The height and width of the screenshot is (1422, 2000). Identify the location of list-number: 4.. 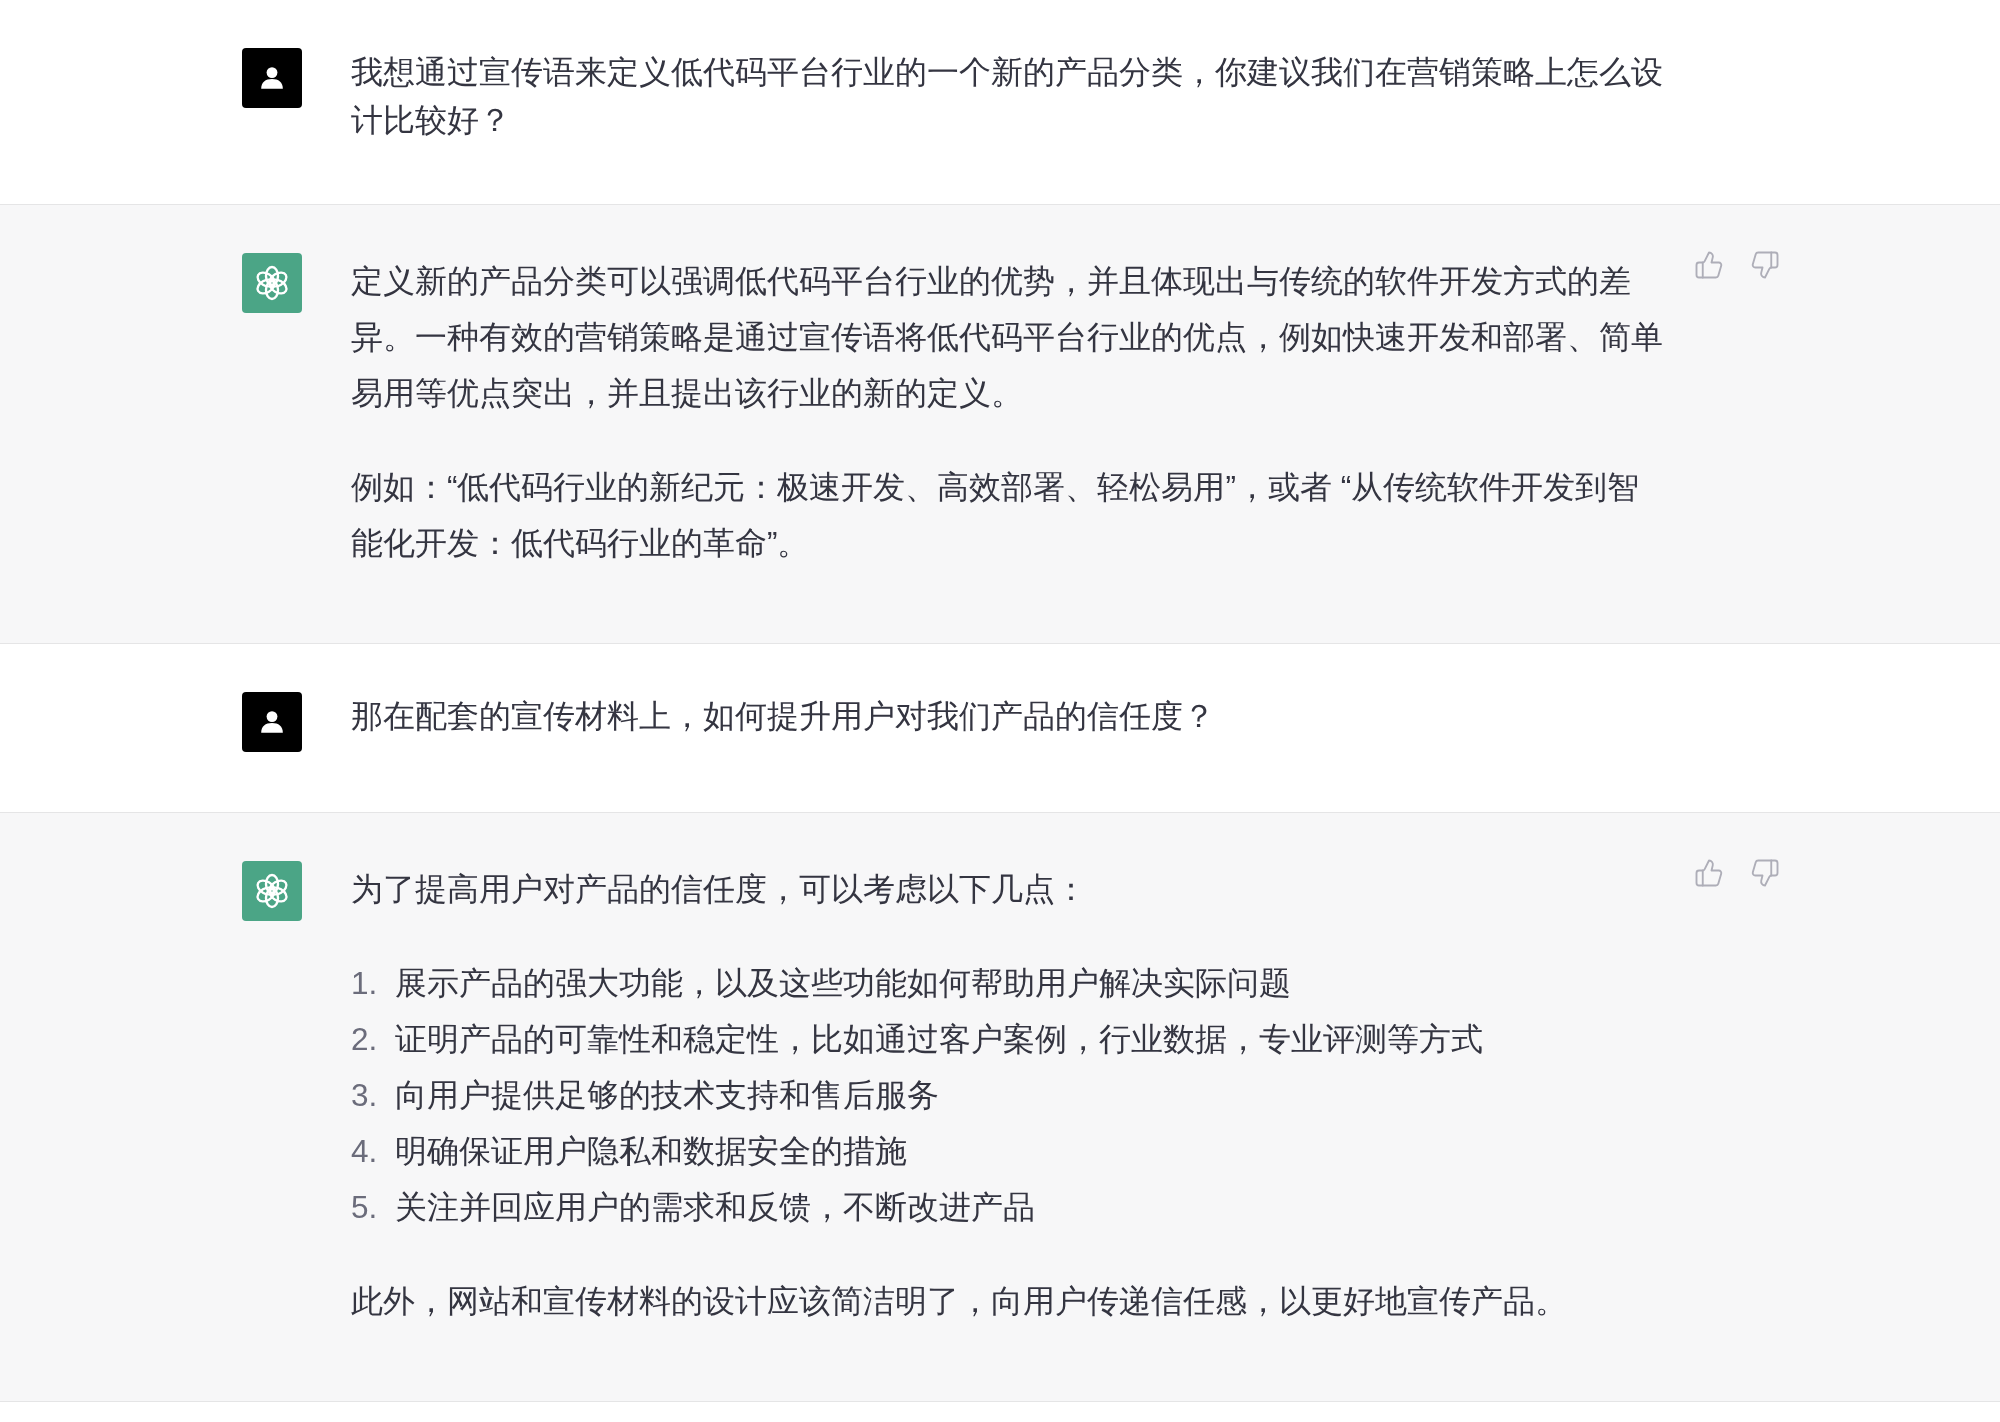
(365, 1151).